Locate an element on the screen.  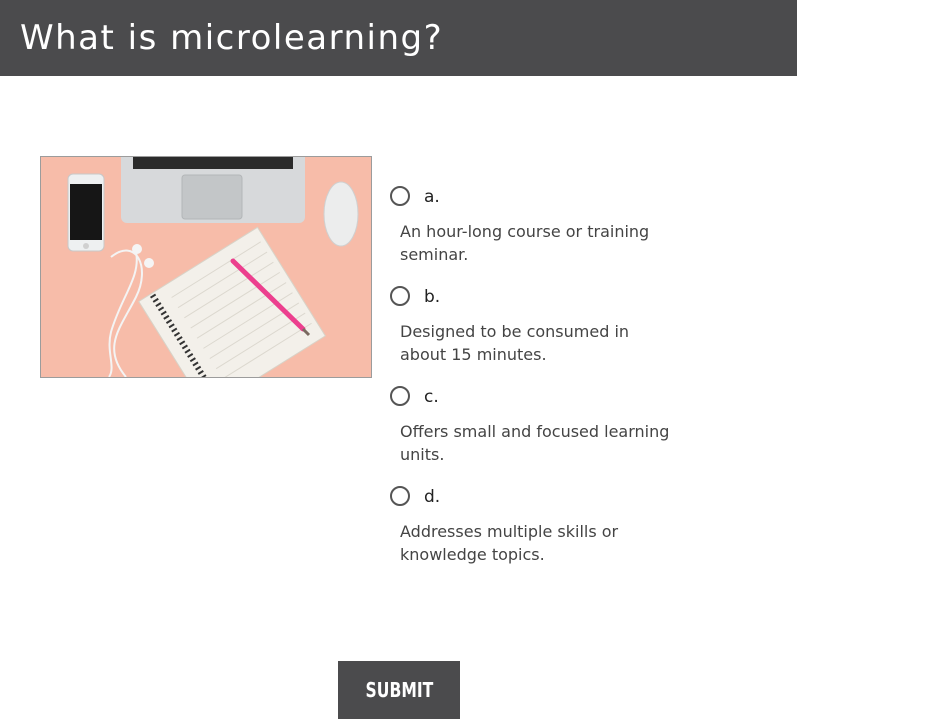
option-text: An hour-long course or training seminar. is located at coordinates (525, 243).